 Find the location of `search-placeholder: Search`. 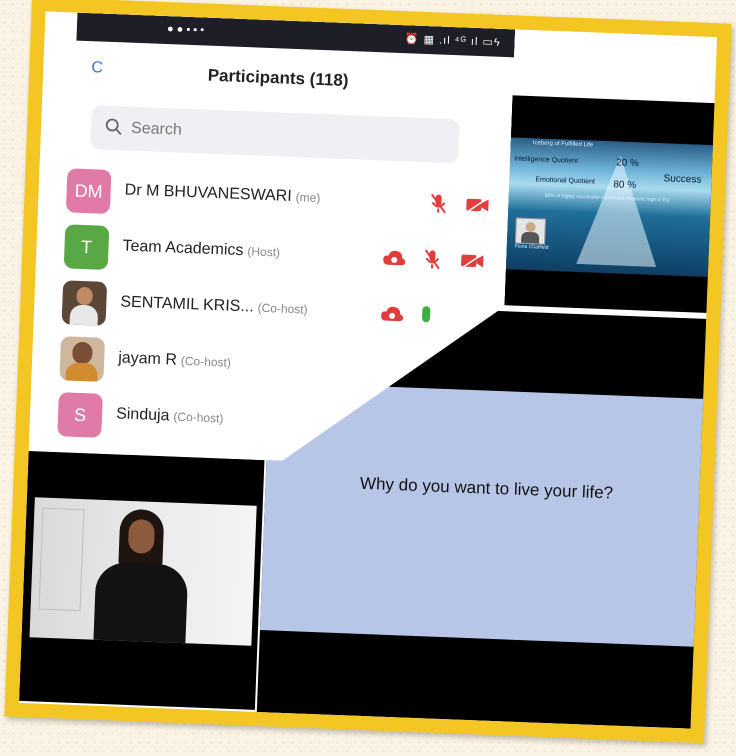

search-placeholder: Search is located at coordinates (156, 129).